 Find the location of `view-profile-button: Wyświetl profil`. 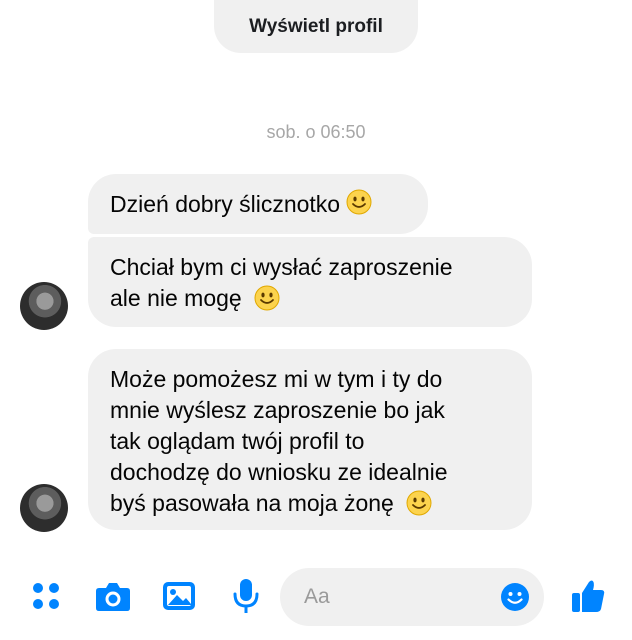

view-profile-button: Wyświetl profil is located at coordinates (316, 26).